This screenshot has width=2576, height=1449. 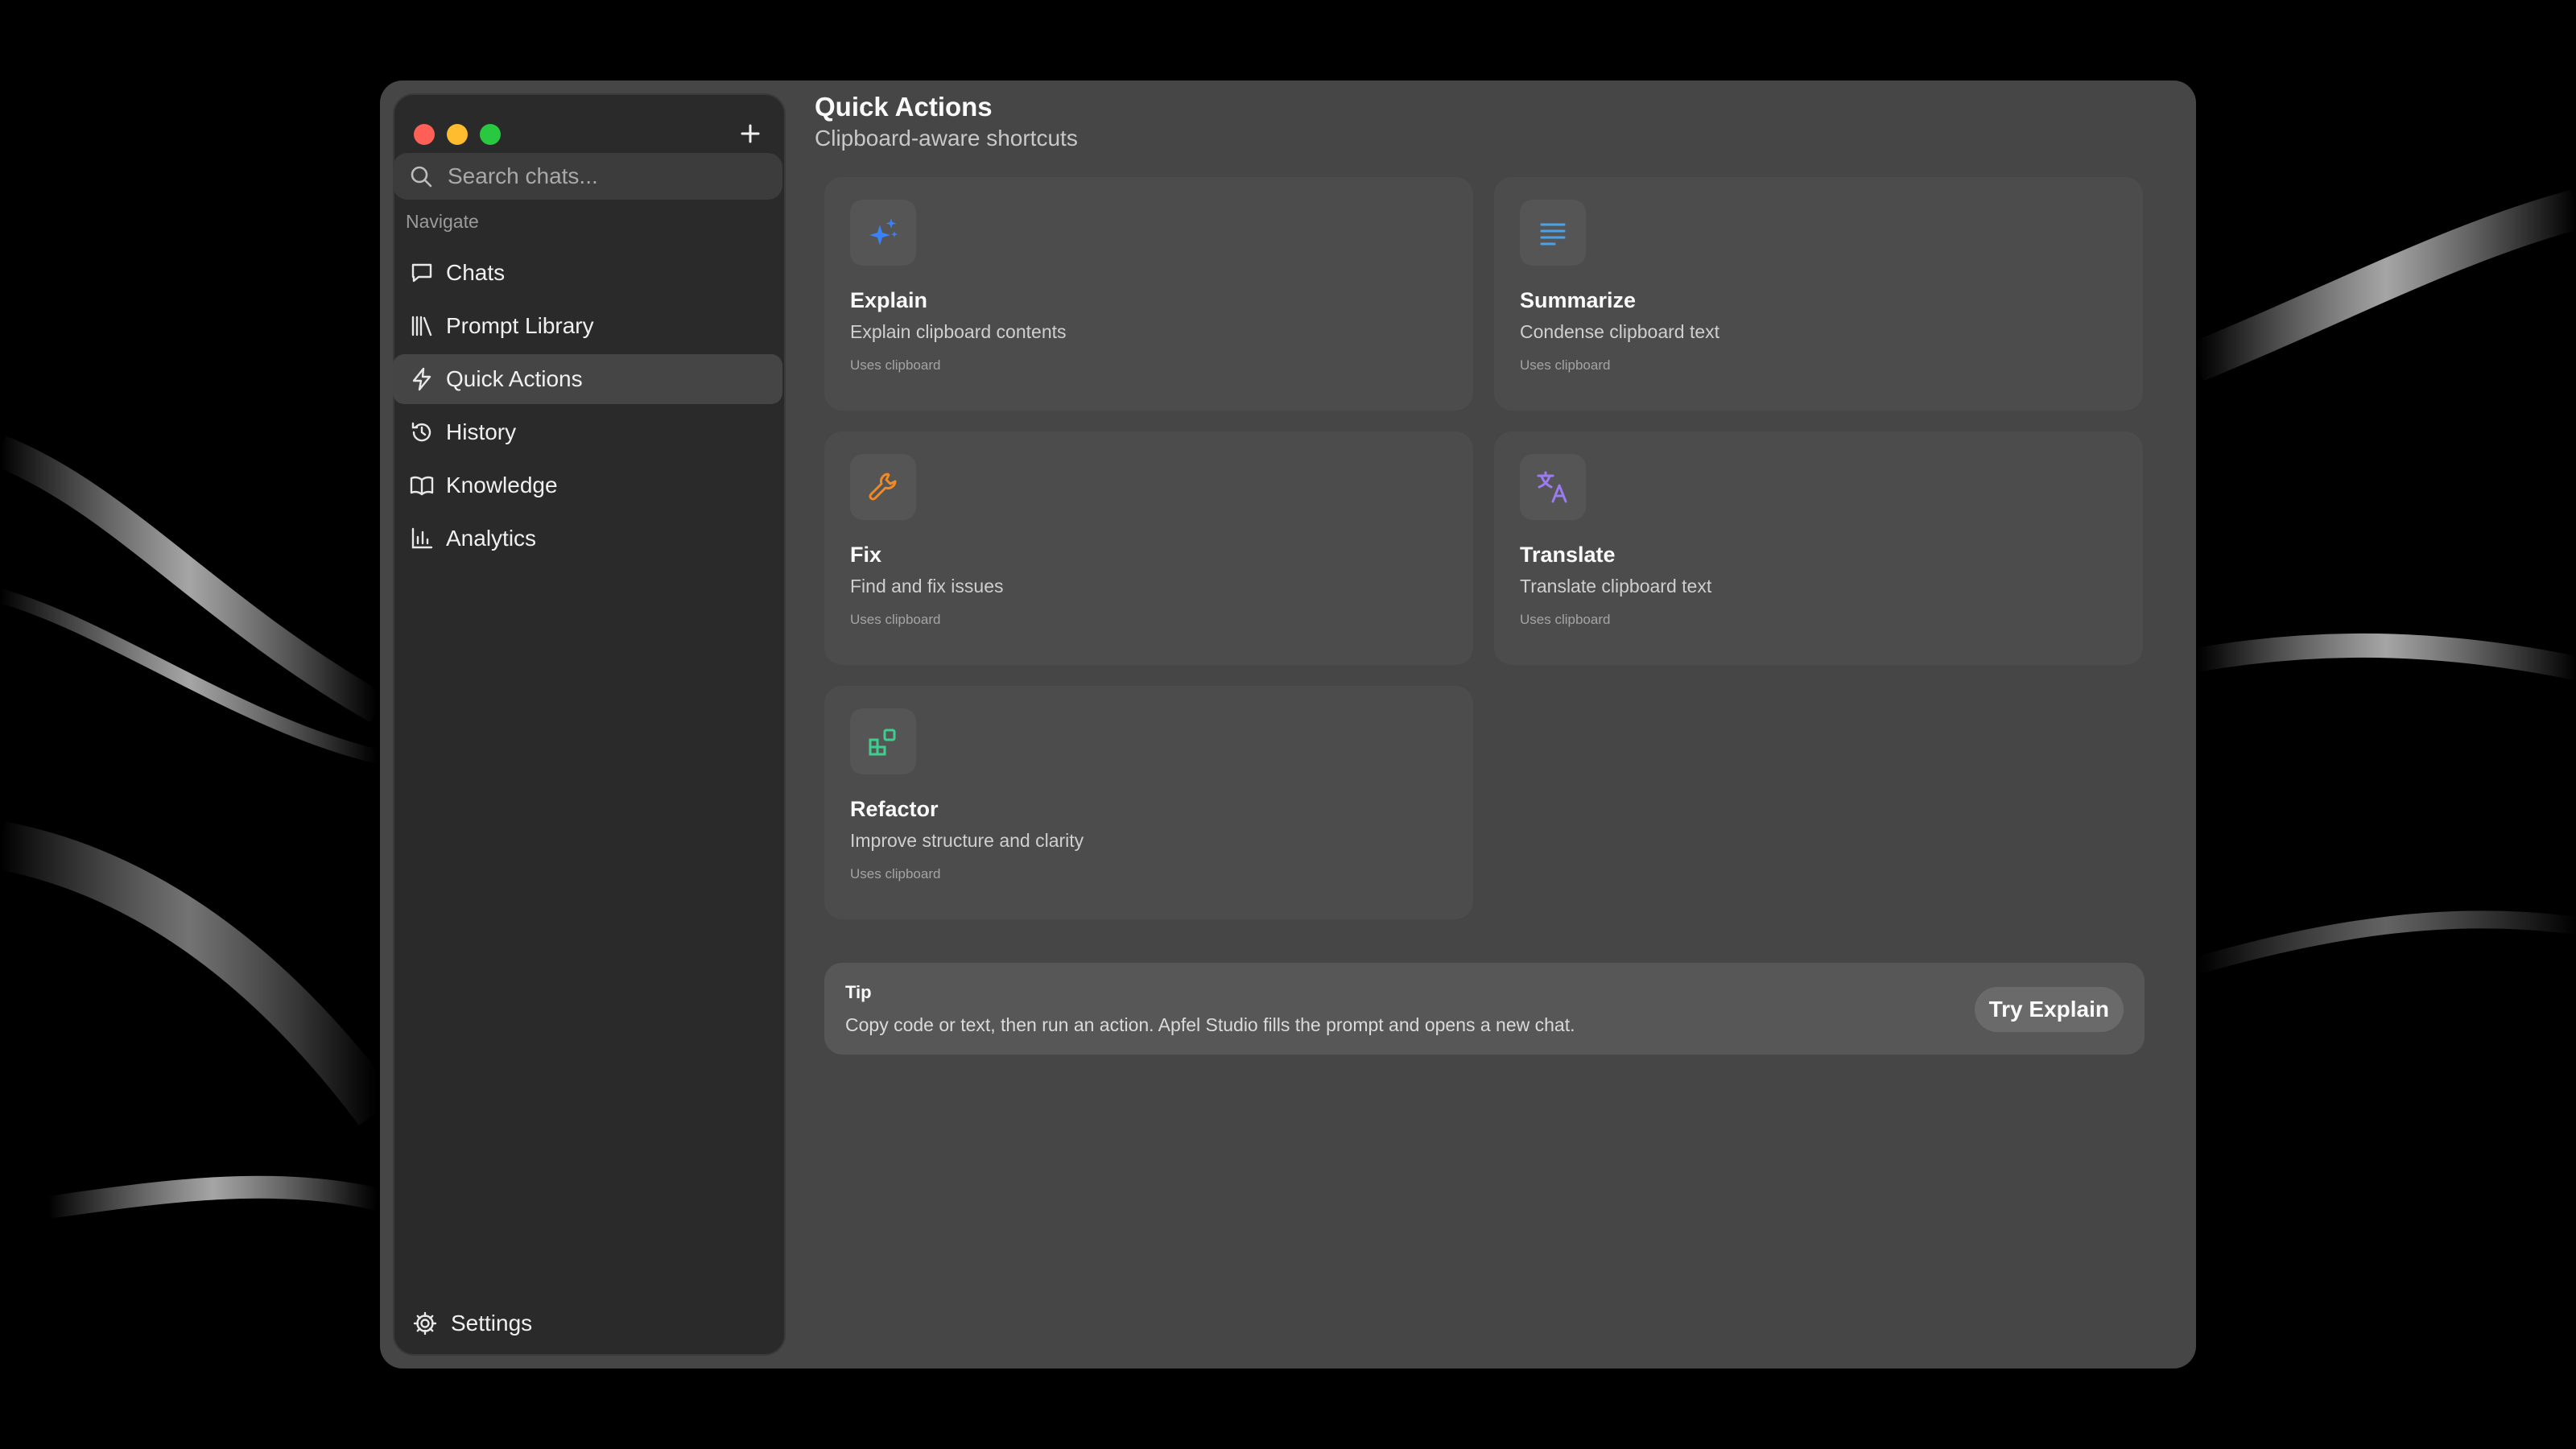 I want to click on card-description: Find and fix issues, so click(x=927, y=586).